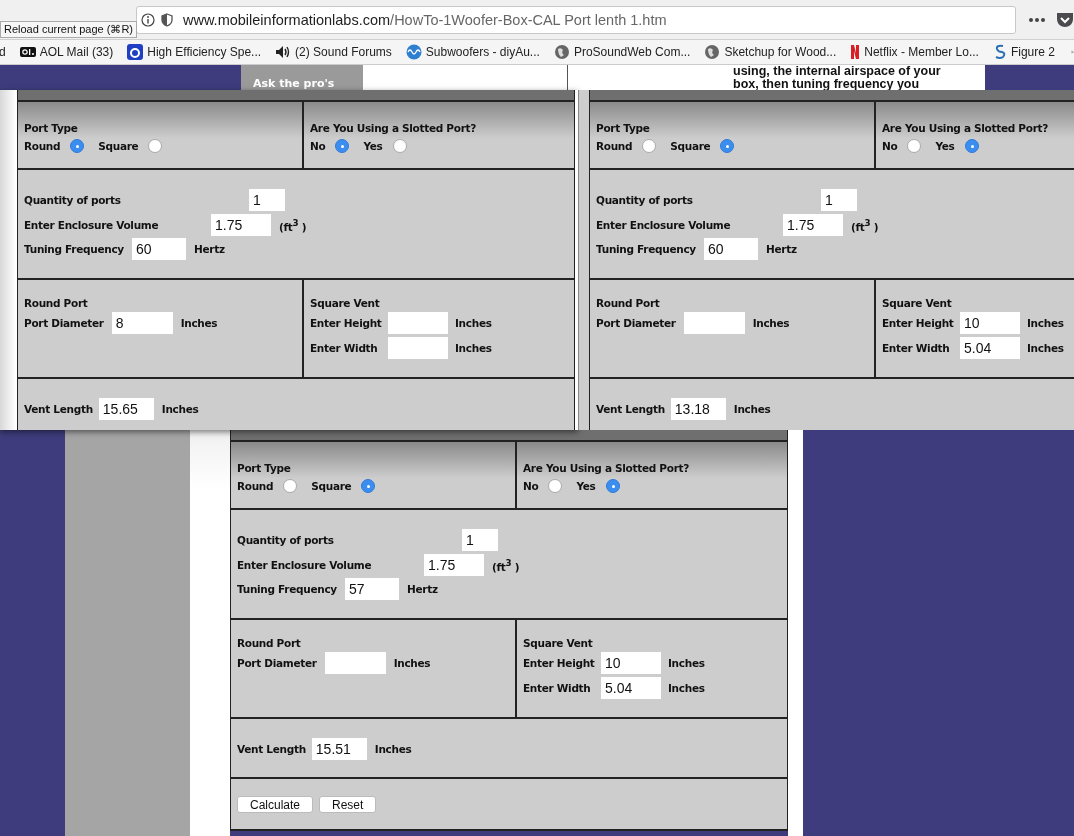  Describe the element at coordinates (855, 52) in the screenshot. I see `netflix-icon` at that location.